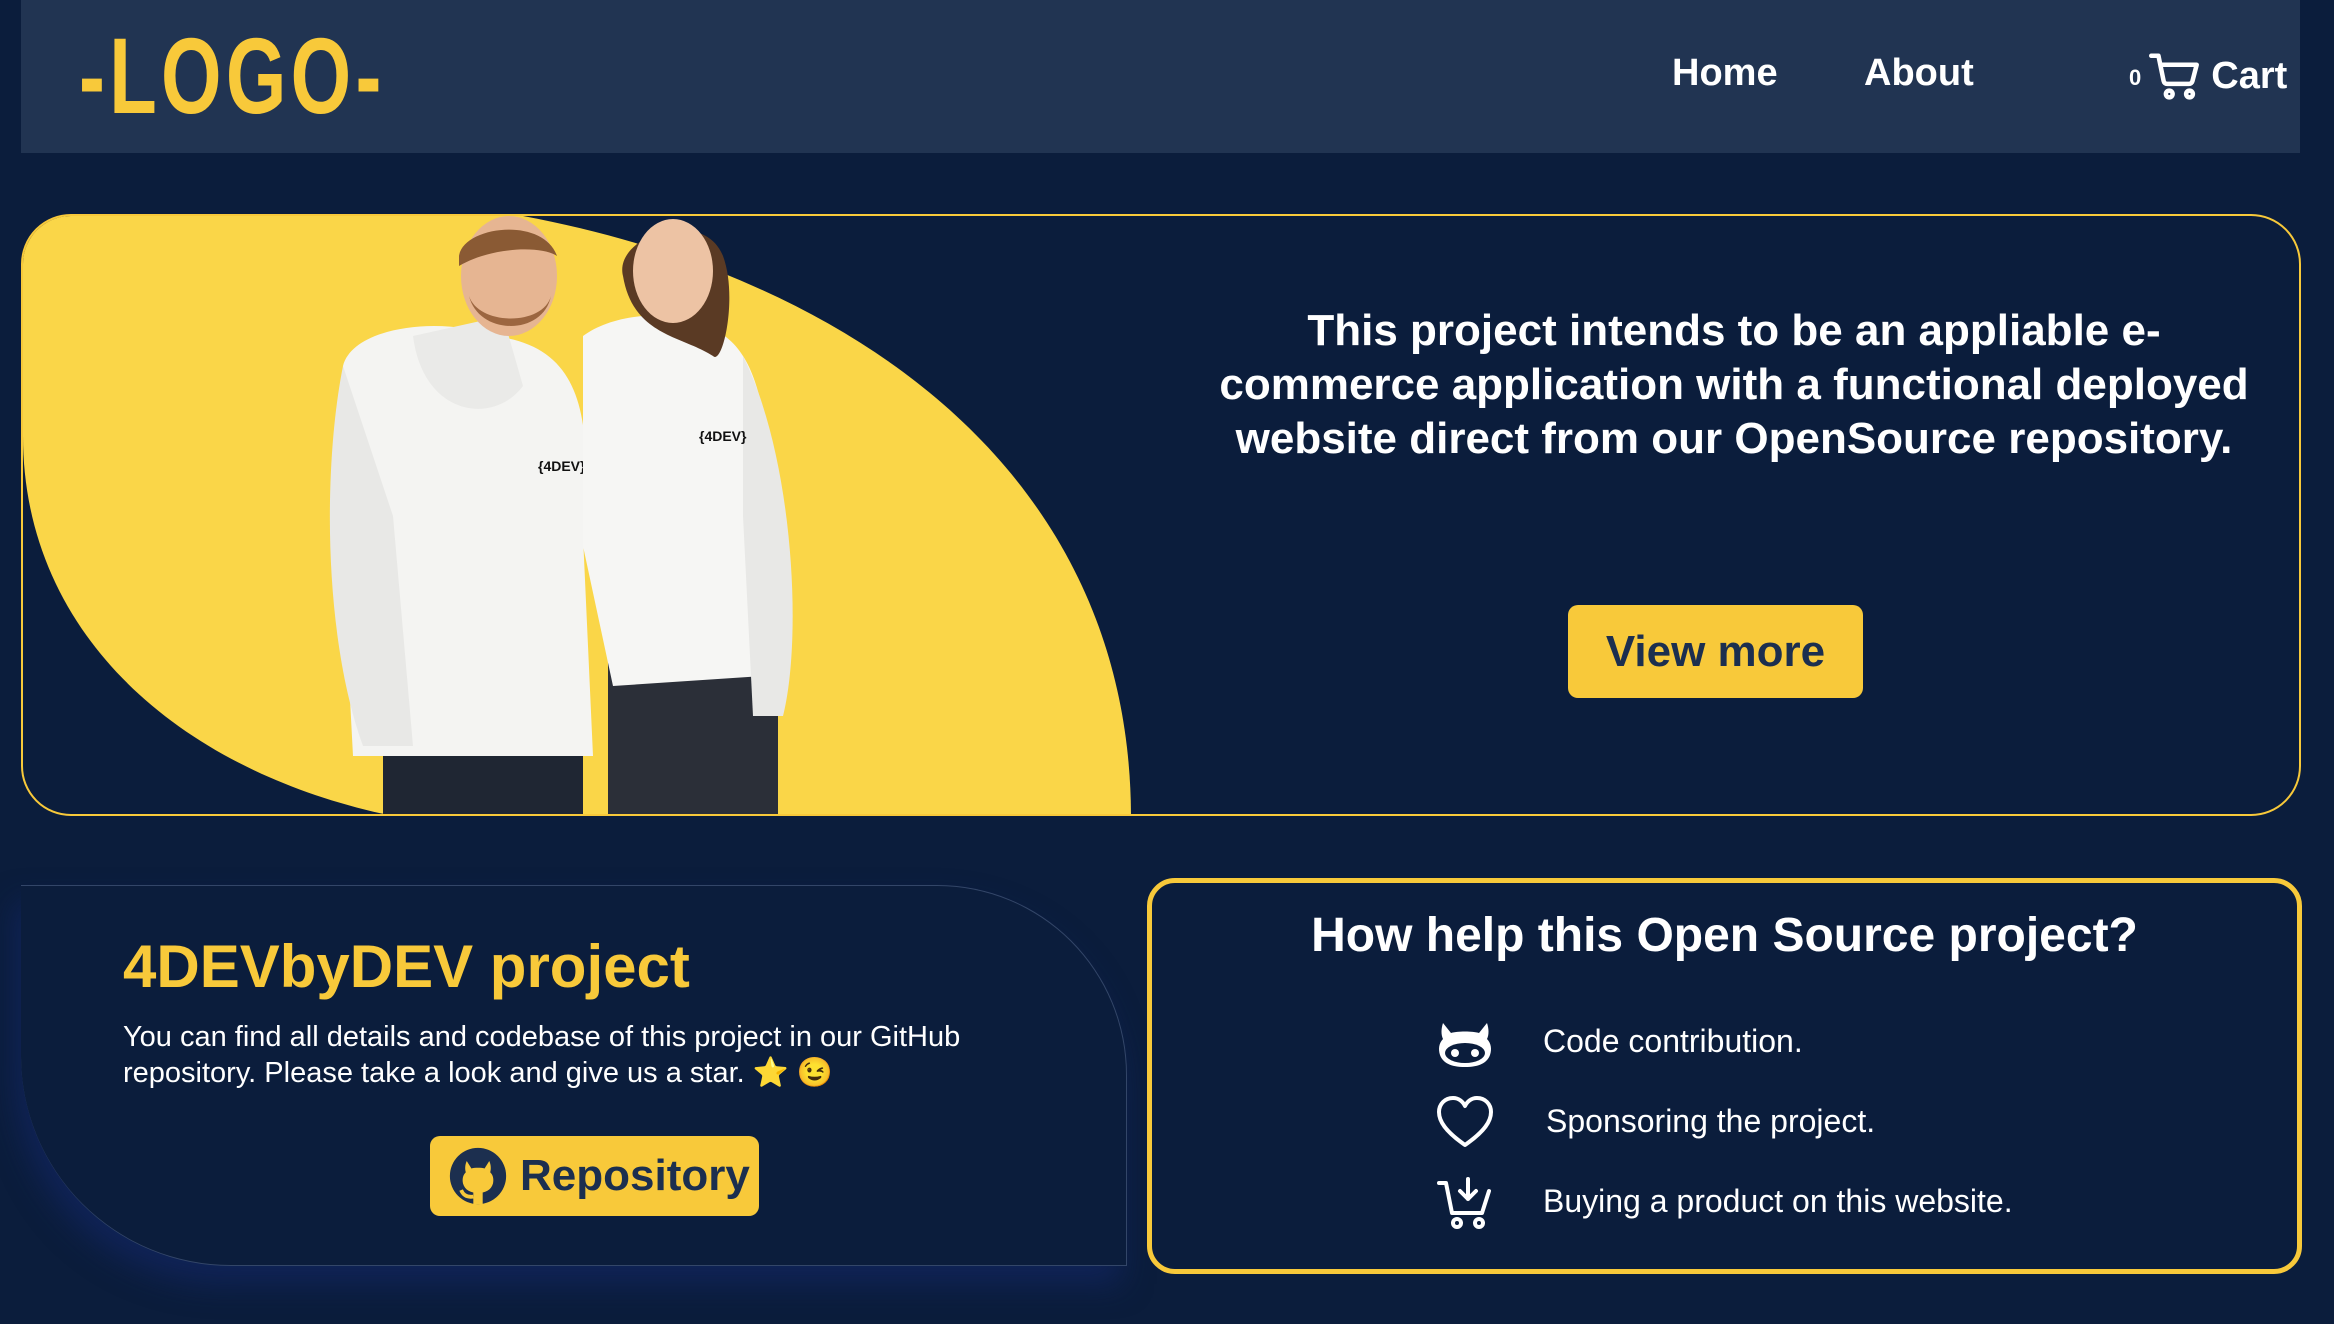  I want to click on help-item-label: Sponsoring the project., so click(1711, 1121).